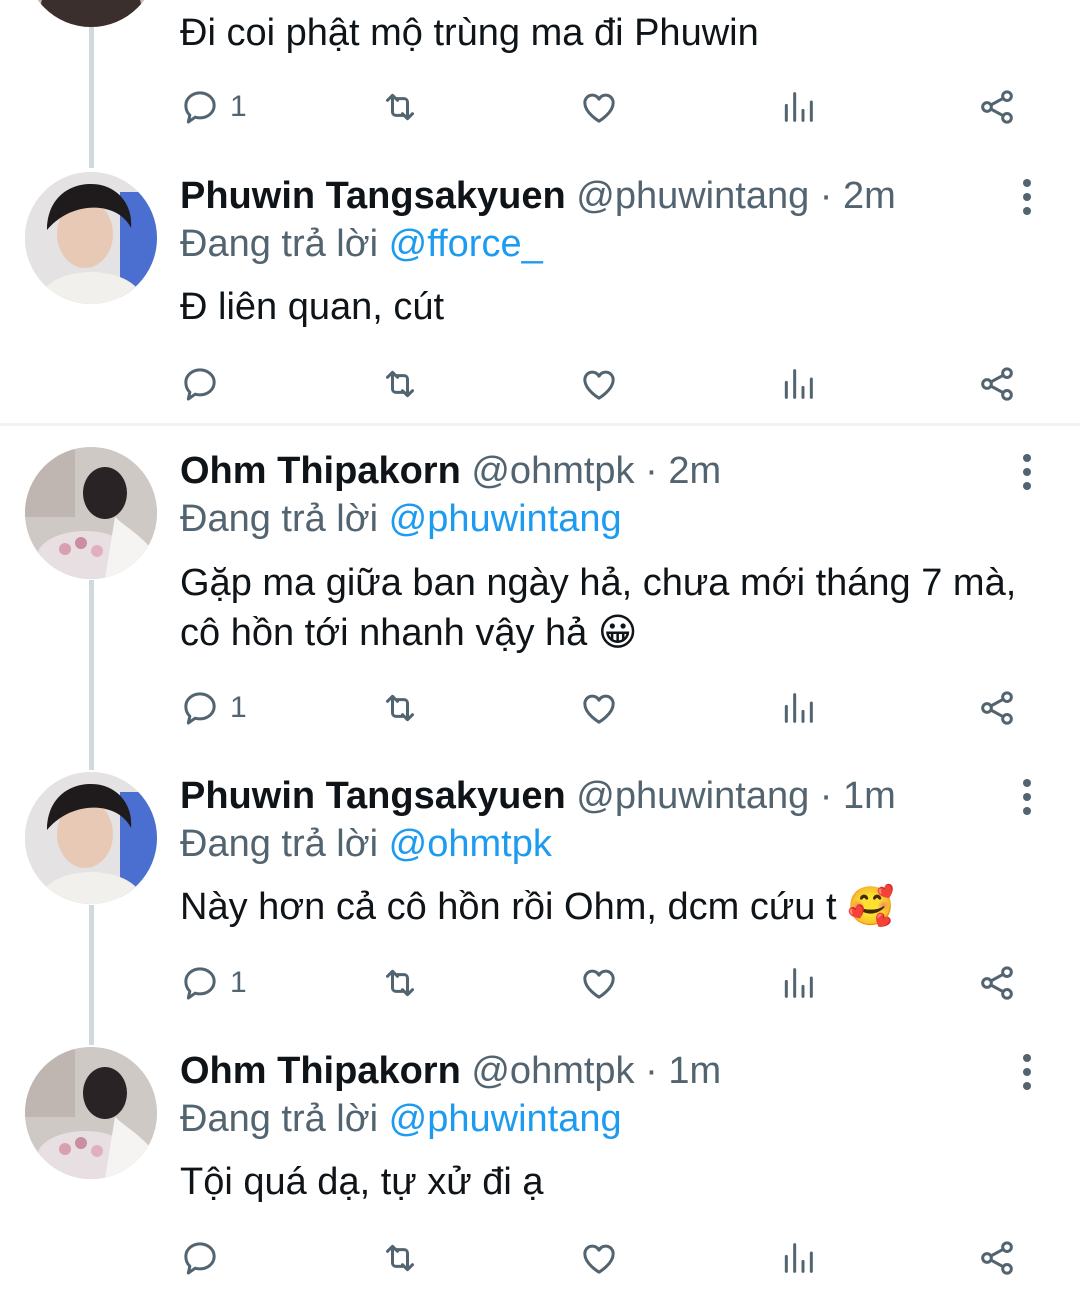 The image size is (1080, 1292). I want to click on tweet: Đi coi phật mộ trùng ma đi Phuwin 1, so click(540, 75).